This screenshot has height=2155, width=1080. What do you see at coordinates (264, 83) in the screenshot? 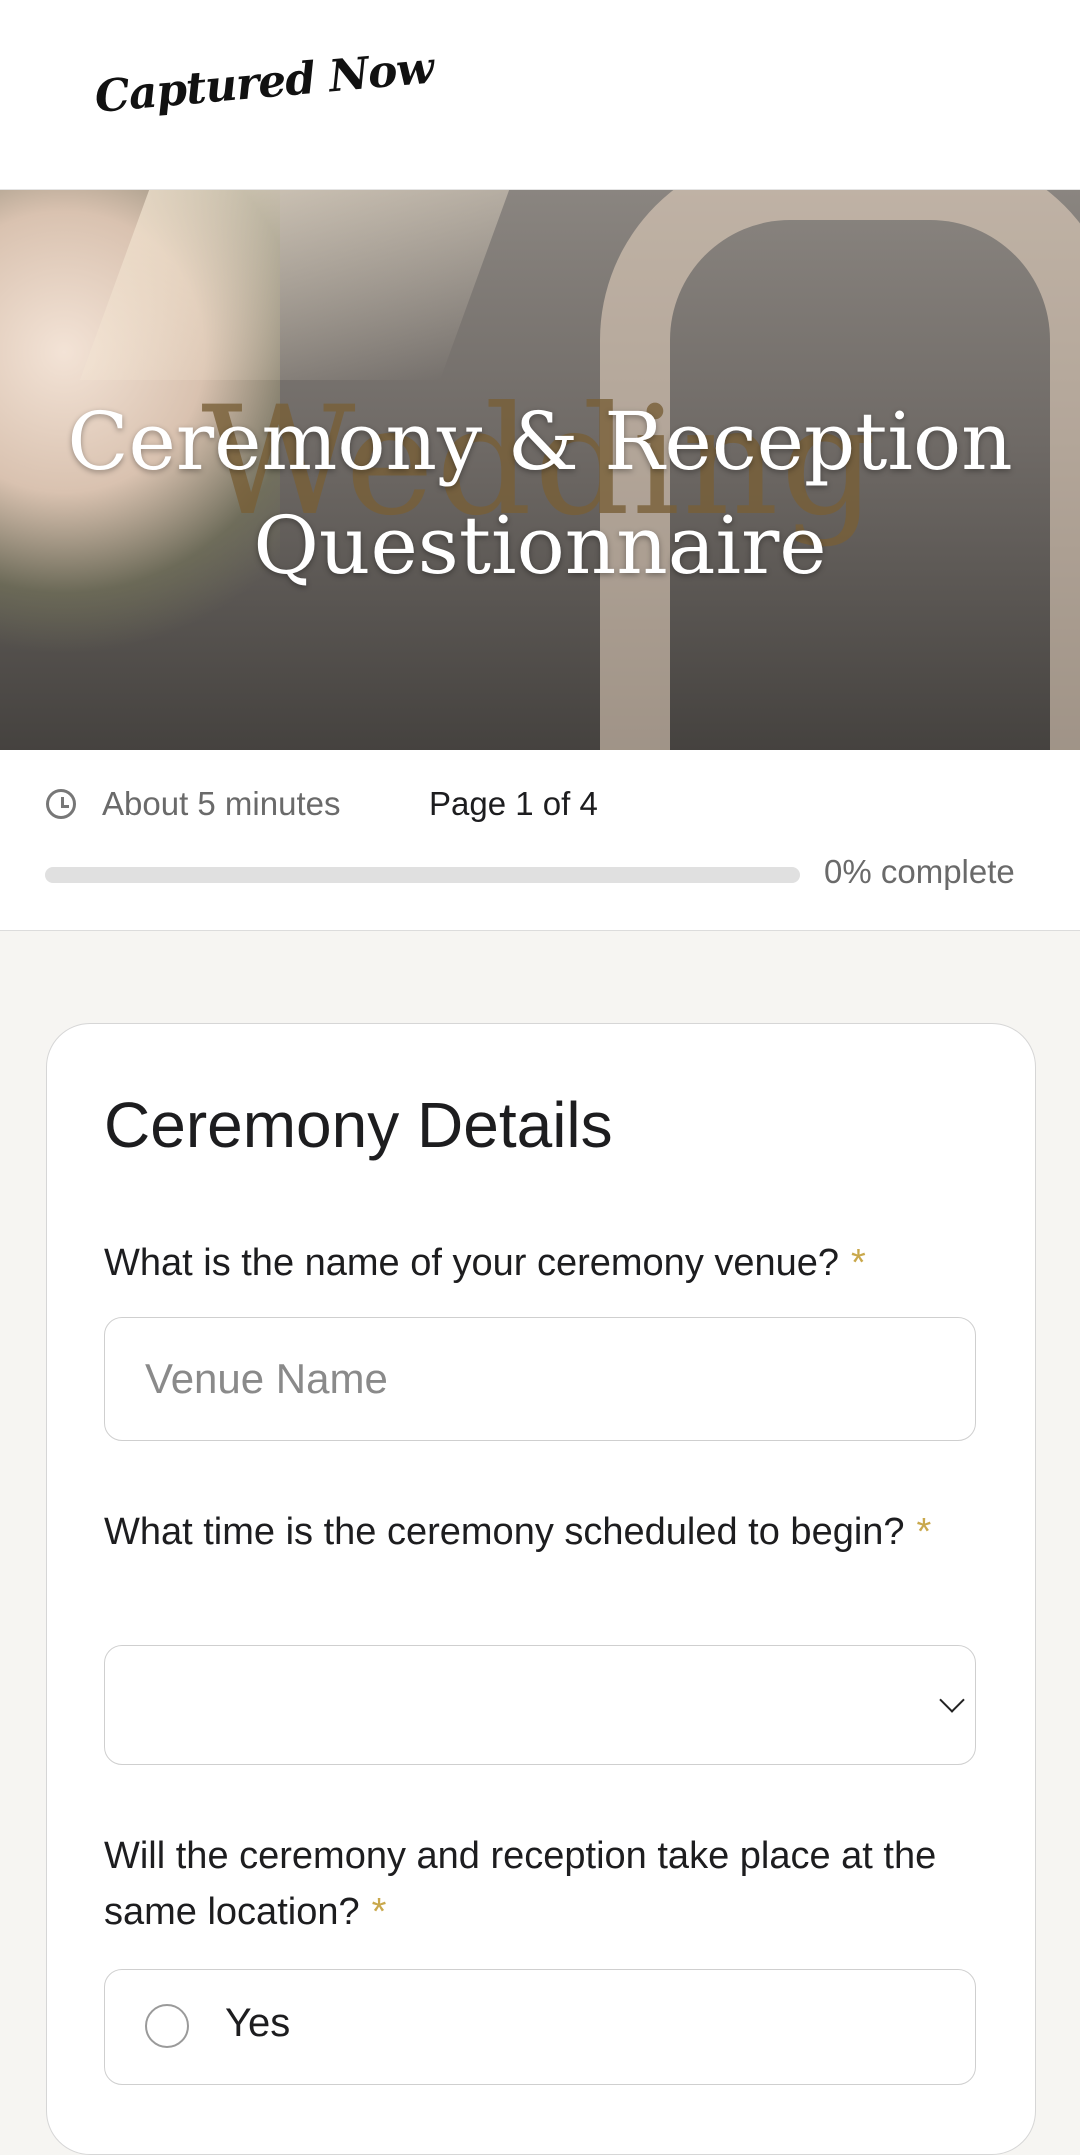
I see `brand-logo: Captured Now` at bounding box center [264, 83].